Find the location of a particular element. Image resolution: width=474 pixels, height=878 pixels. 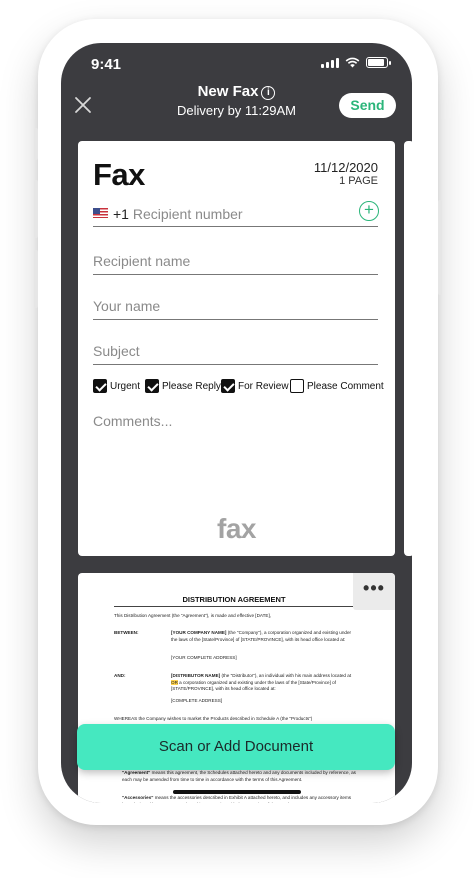

please-reply-checkbox: Please Reply is located at coordinates (183, 386).